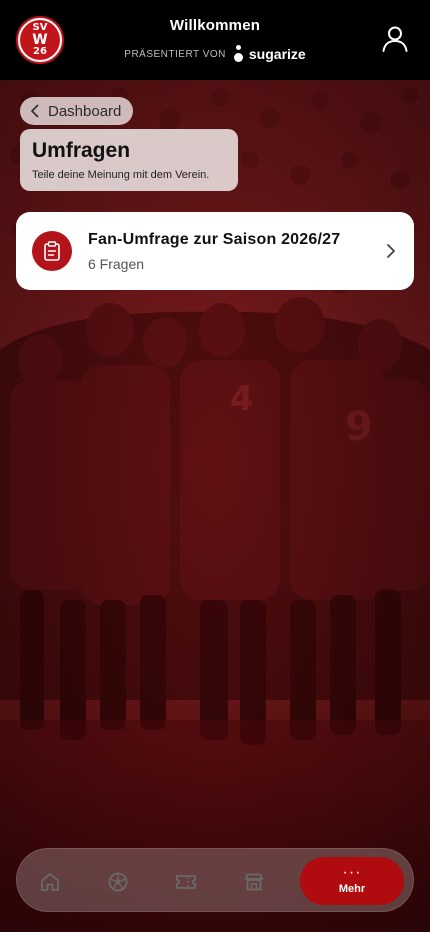 This screenshot has height=932, width=430. Describe the element at coordinates (81, 150) in the screenshot. I see `page-title: Umfragen` at that location.